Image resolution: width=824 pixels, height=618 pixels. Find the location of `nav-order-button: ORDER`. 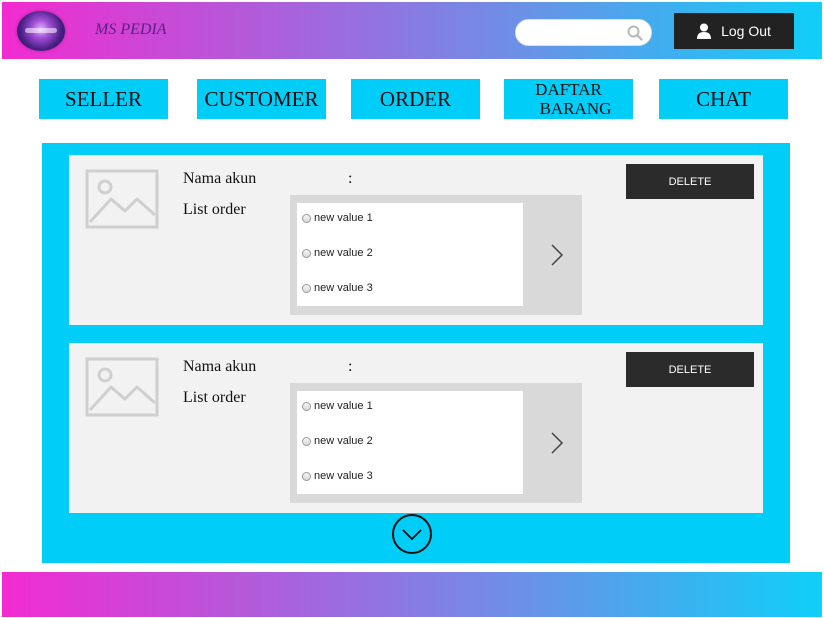

nav-order-button: ORDER is located at coordinates (415, 99).